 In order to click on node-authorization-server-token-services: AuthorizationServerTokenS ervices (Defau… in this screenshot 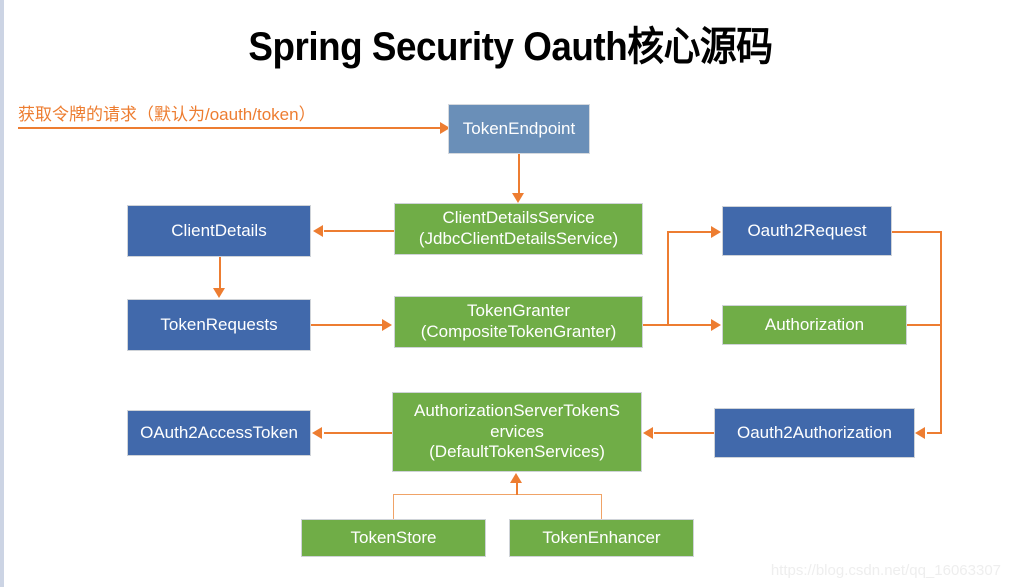, I will do `click(517, 432)`.